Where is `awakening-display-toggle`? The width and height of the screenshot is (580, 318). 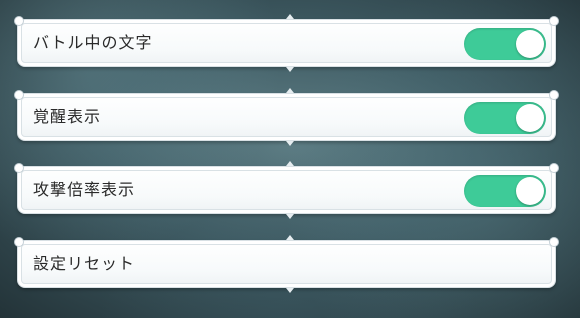 awakening-display-toggle is located at coordinates (505, 118).